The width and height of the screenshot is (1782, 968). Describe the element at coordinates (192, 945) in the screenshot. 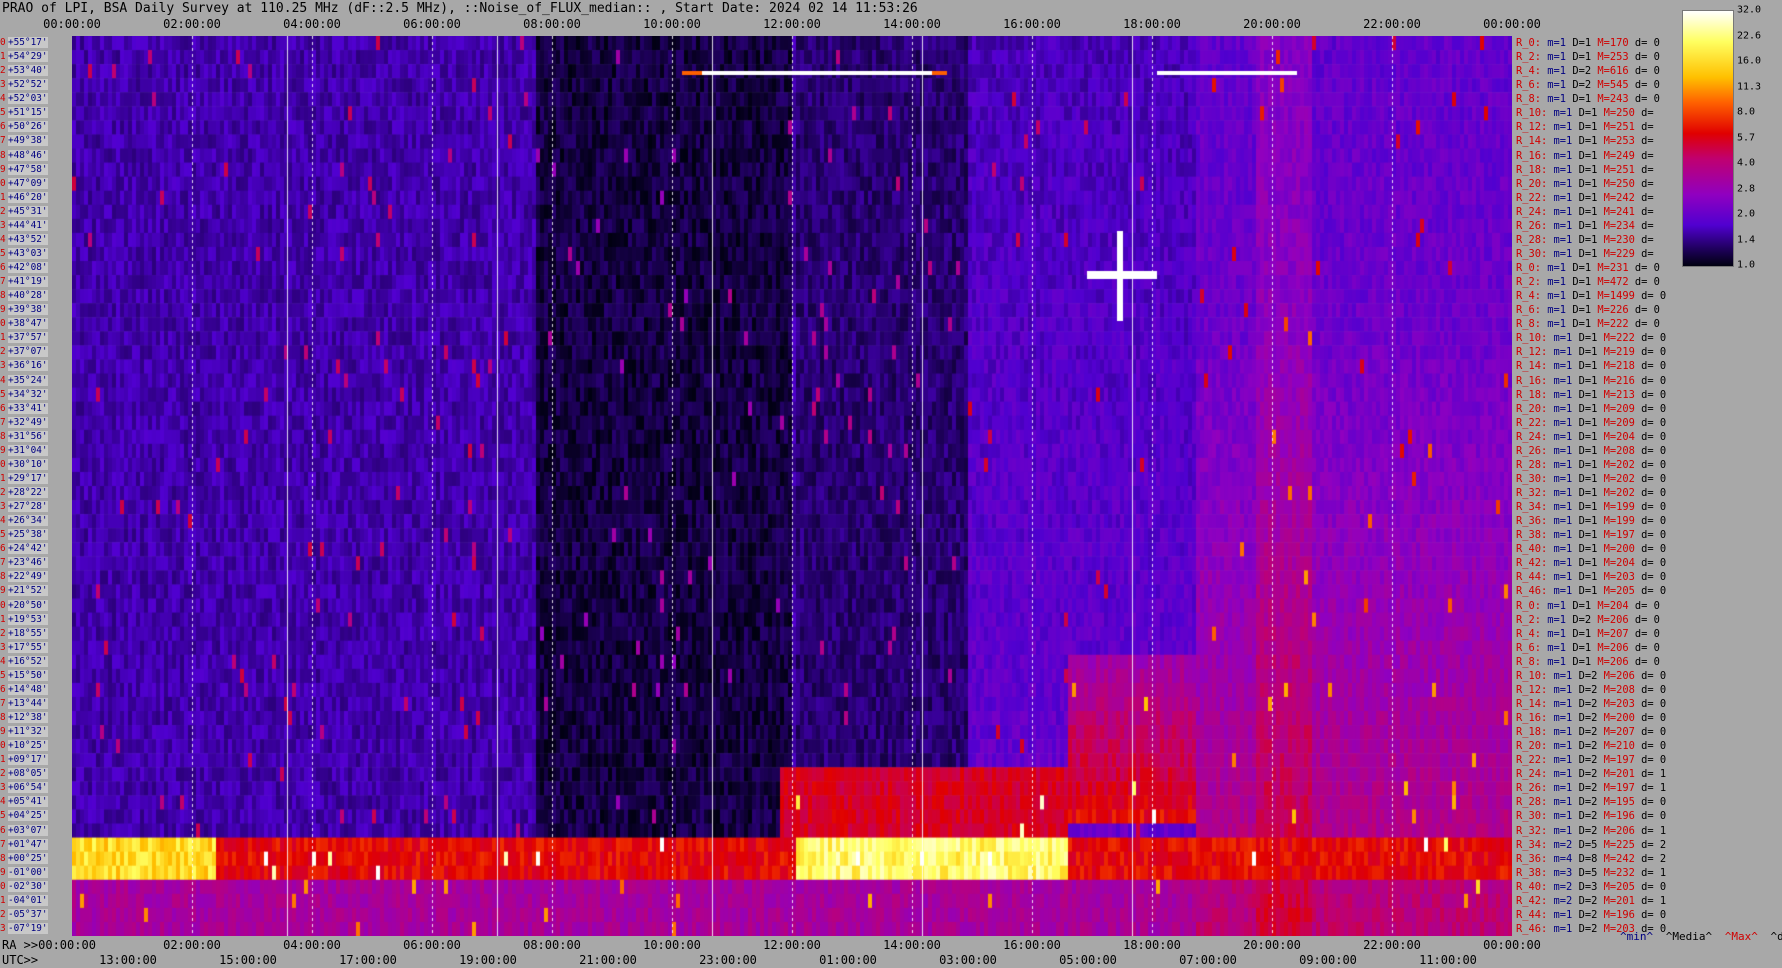

I see `ra-axis-tick: 02:00:00` at that location.